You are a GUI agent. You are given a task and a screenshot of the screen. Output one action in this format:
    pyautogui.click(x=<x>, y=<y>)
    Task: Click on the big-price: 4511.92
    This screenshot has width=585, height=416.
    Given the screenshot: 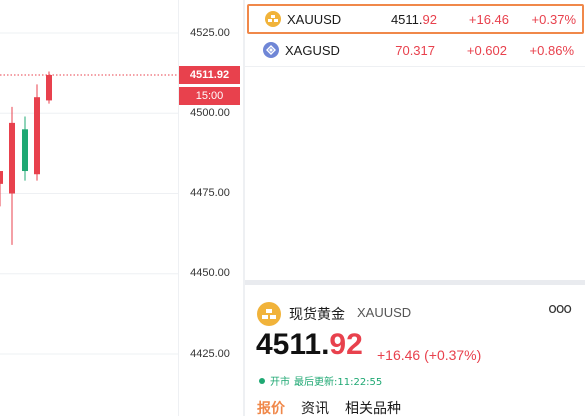 What is the action you would take?
    pyautogui.click(x=309, y=344)
    